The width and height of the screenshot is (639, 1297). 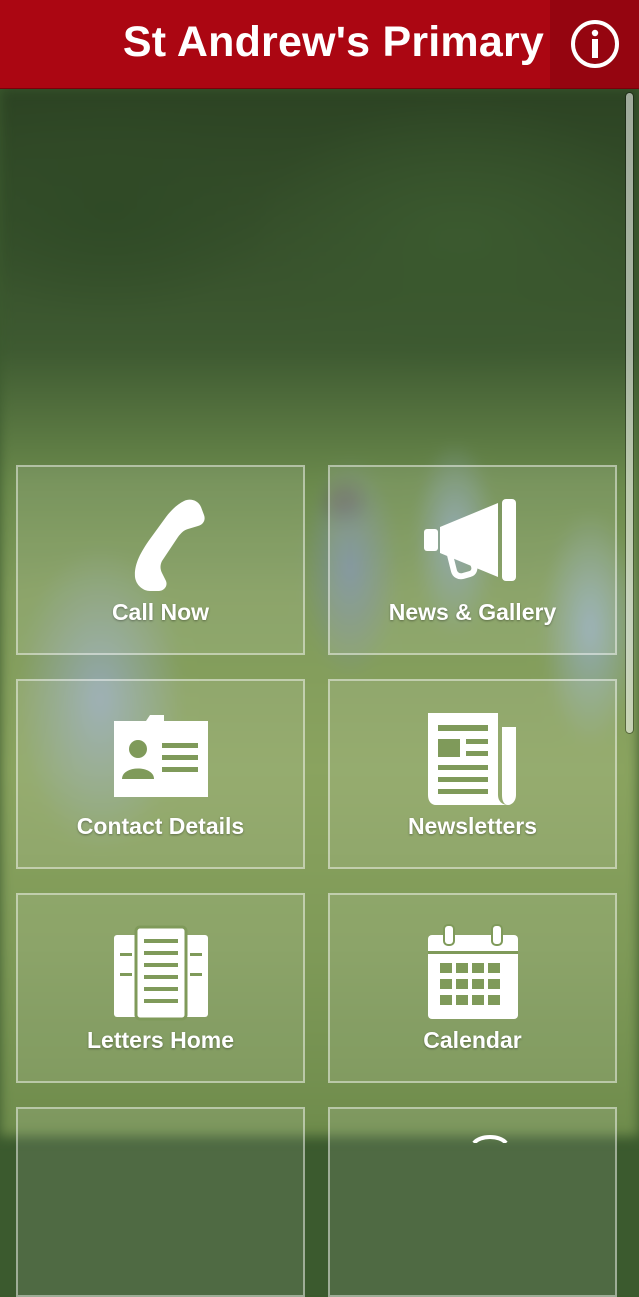 I want to click on tile-news-gallery: News & Gallery, so click(x=472, y=560).